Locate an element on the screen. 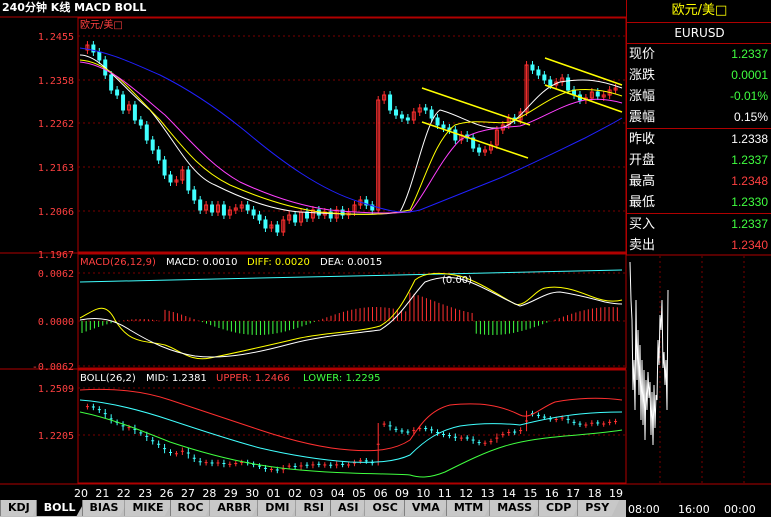  date-label: 19 is located at coordinates (616, 493).